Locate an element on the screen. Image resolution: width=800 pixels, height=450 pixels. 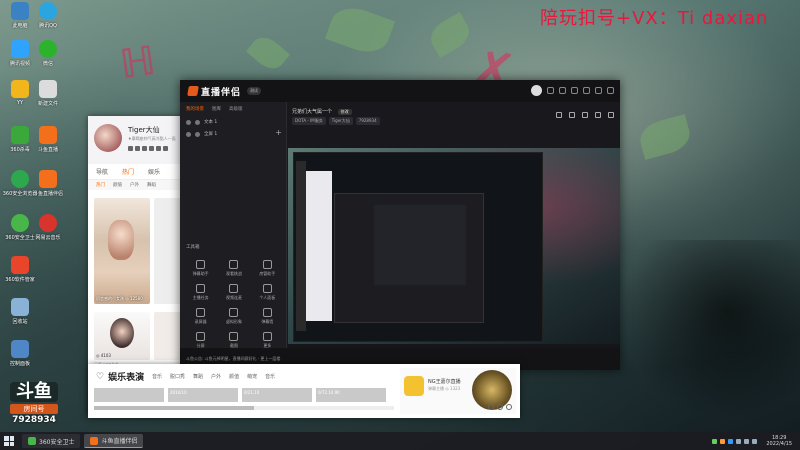
tool-danmu-wall: 弹幕墙 is located at coordinates (267, 316).